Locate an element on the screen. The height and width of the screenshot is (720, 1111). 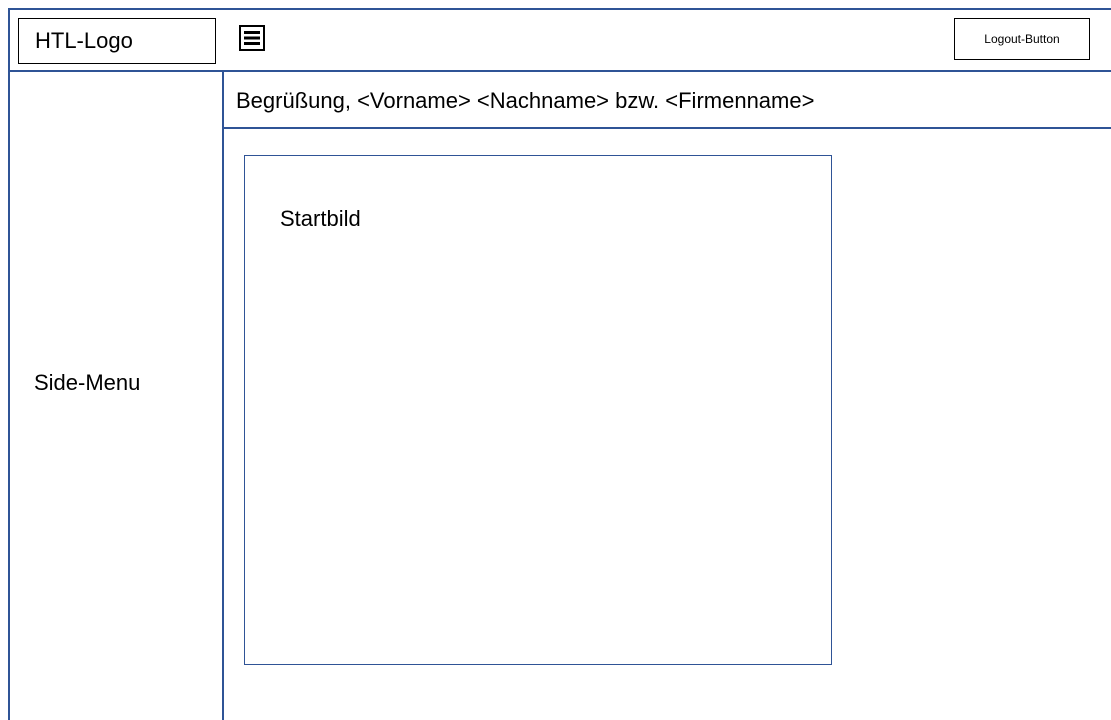
header-divider is located at coordinates (559, 71).